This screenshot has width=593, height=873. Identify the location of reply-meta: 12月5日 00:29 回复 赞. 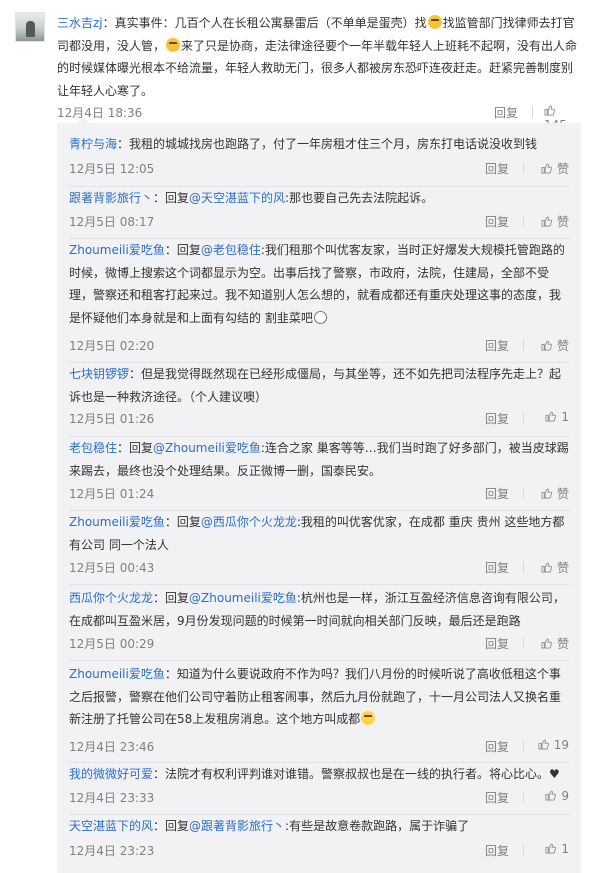
(319, 643).